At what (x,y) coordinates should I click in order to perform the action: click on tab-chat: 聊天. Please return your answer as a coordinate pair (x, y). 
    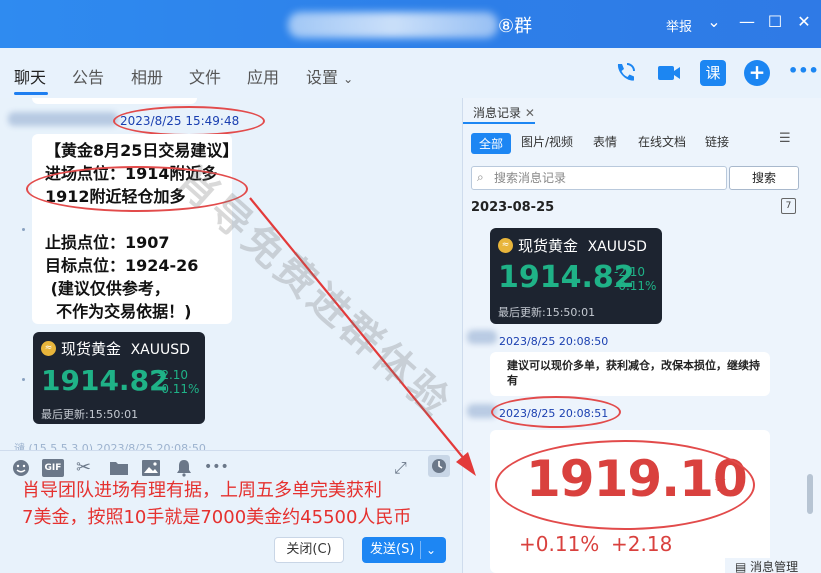
    Looking at the image, I should click on (30, 76).